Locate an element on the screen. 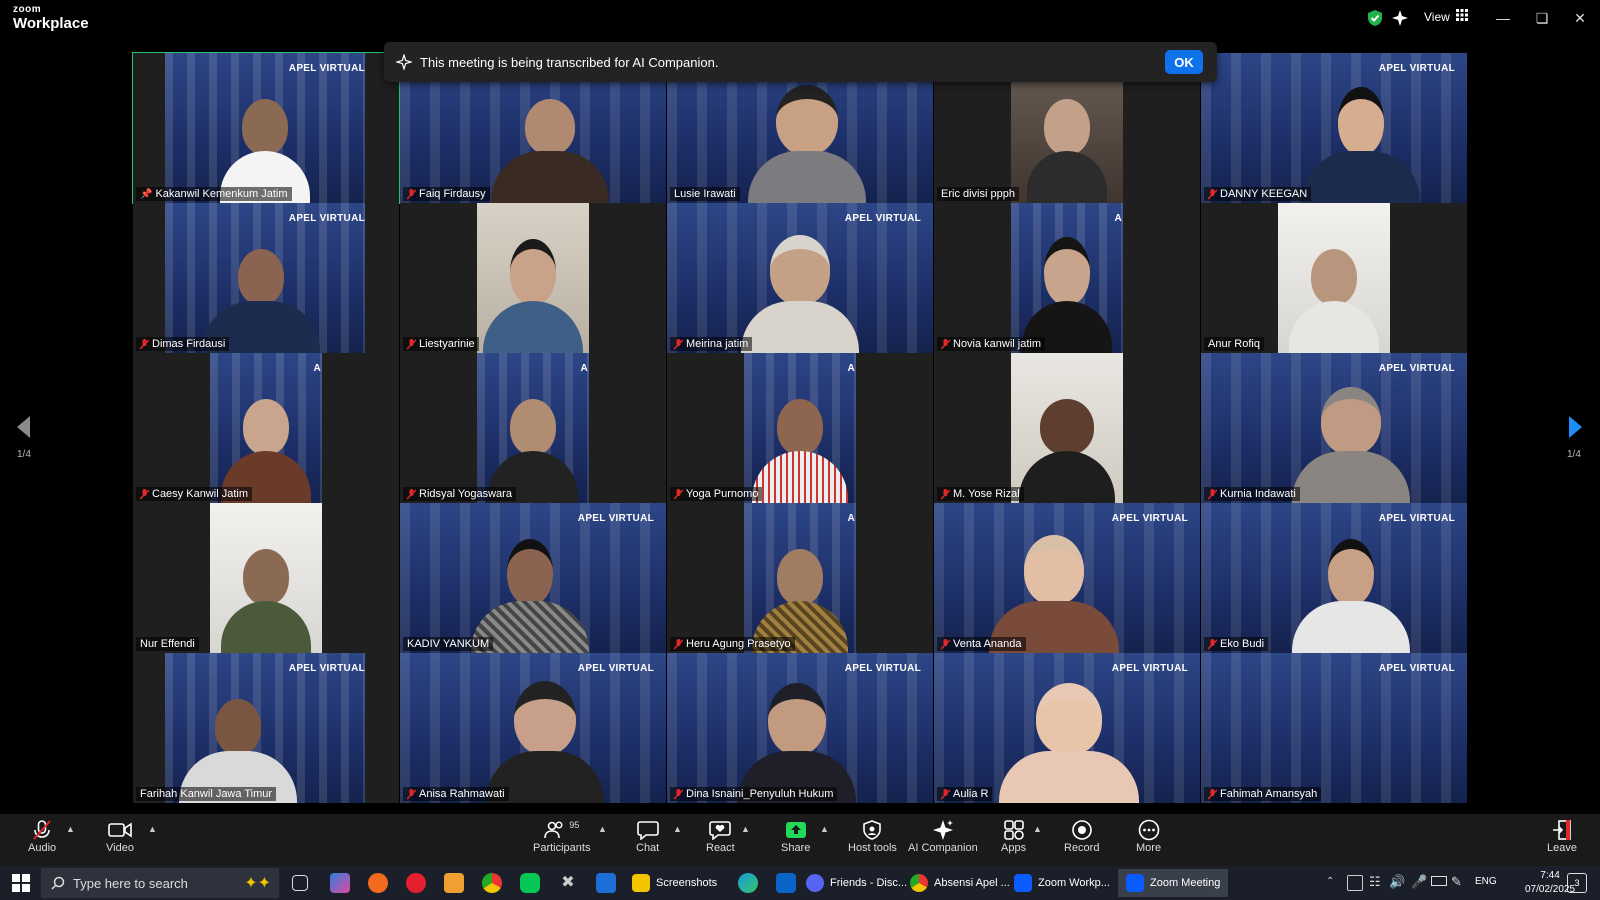 The height and width of the screenshot is (900, 1600). share-options-caret: ▲ is located at coordinates (824, 829).